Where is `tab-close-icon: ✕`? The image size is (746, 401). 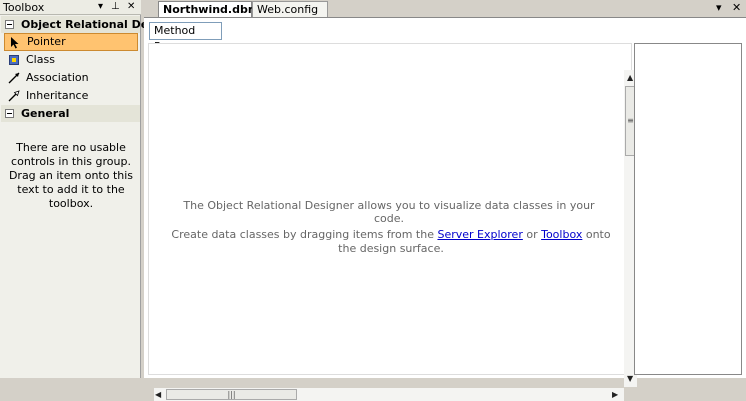 tab-close-icon: ✕ is located at coordinates (736, 8).